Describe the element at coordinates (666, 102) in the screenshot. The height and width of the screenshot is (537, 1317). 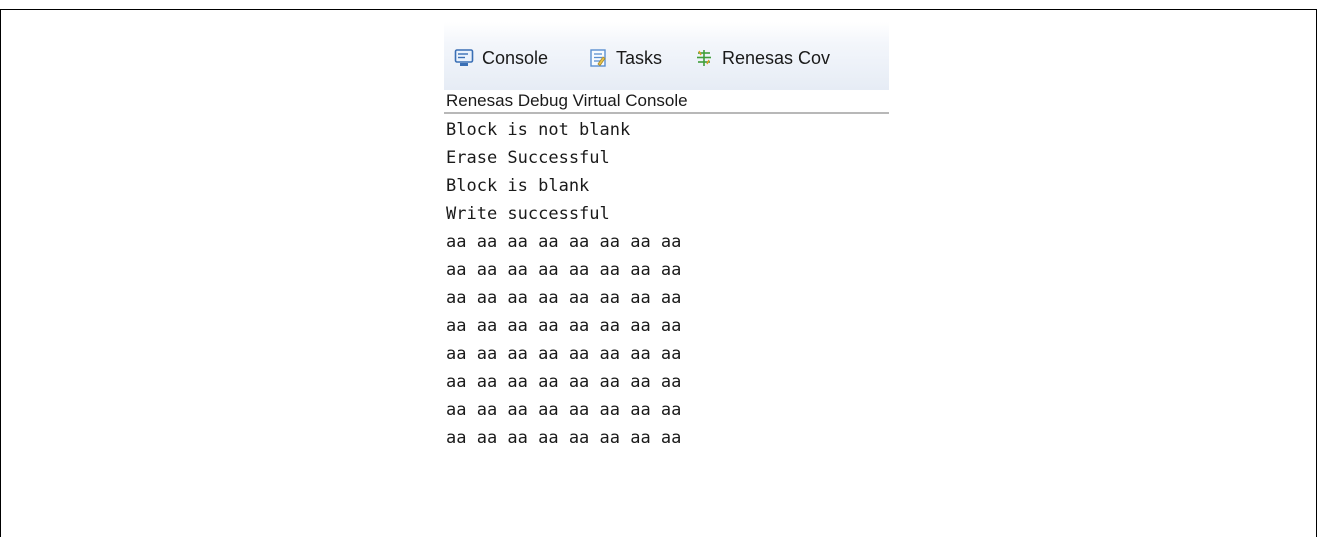
I see `console-title: Renesas Debug Virtual Console` at that location.